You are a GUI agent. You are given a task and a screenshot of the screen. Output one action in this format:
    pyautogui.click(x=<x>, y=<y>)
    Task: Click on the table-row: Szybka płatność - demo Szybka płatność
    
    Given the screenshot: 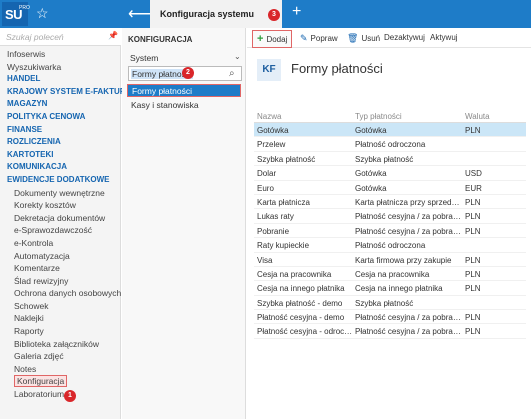 What is the action you would take?
    pyautogui.click(x=390, y=303)
    